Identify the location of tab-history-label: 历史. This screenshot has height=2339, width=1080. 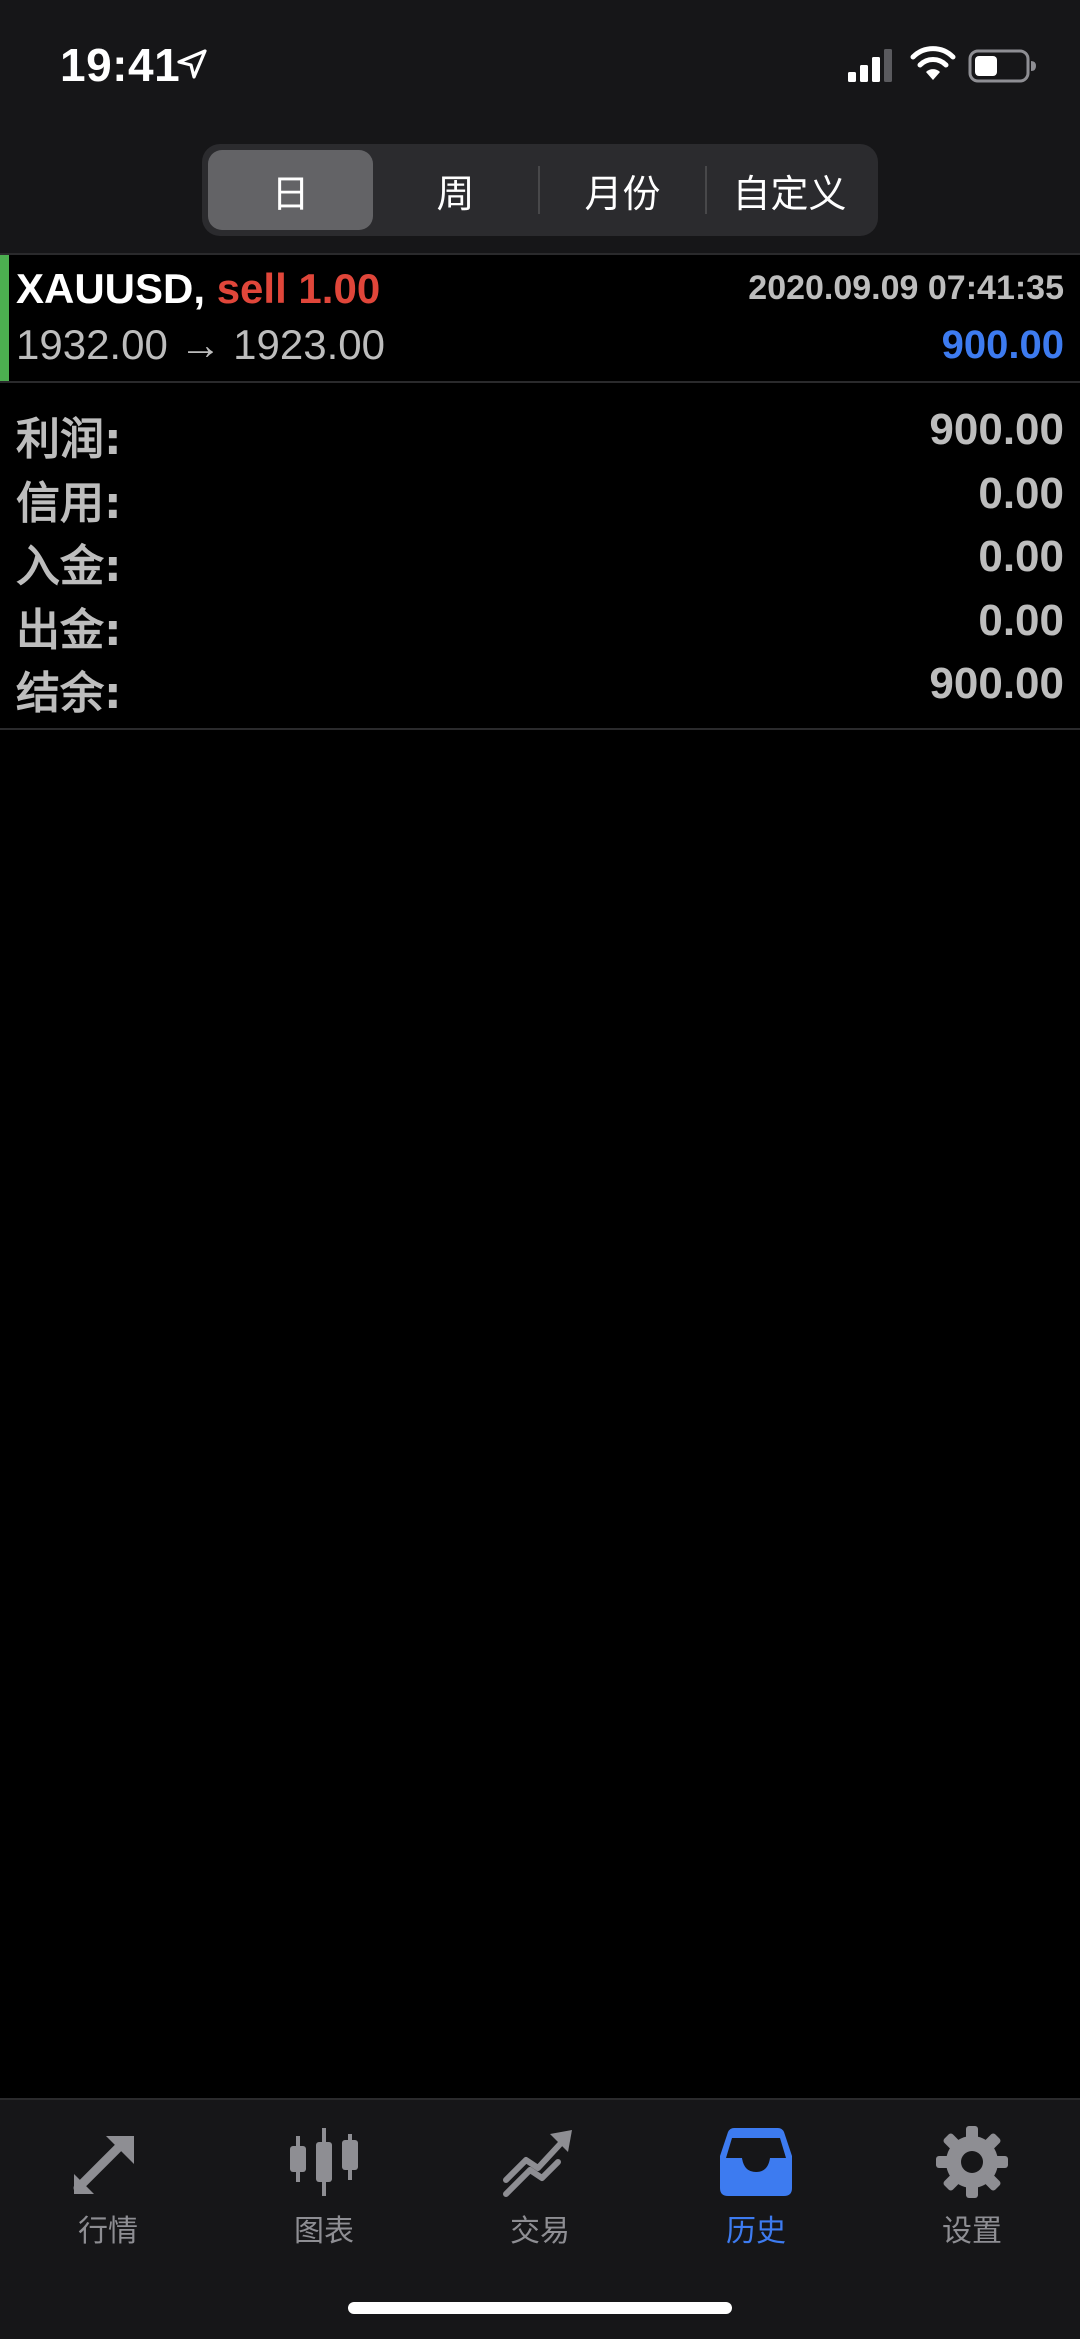
(756, 2231).